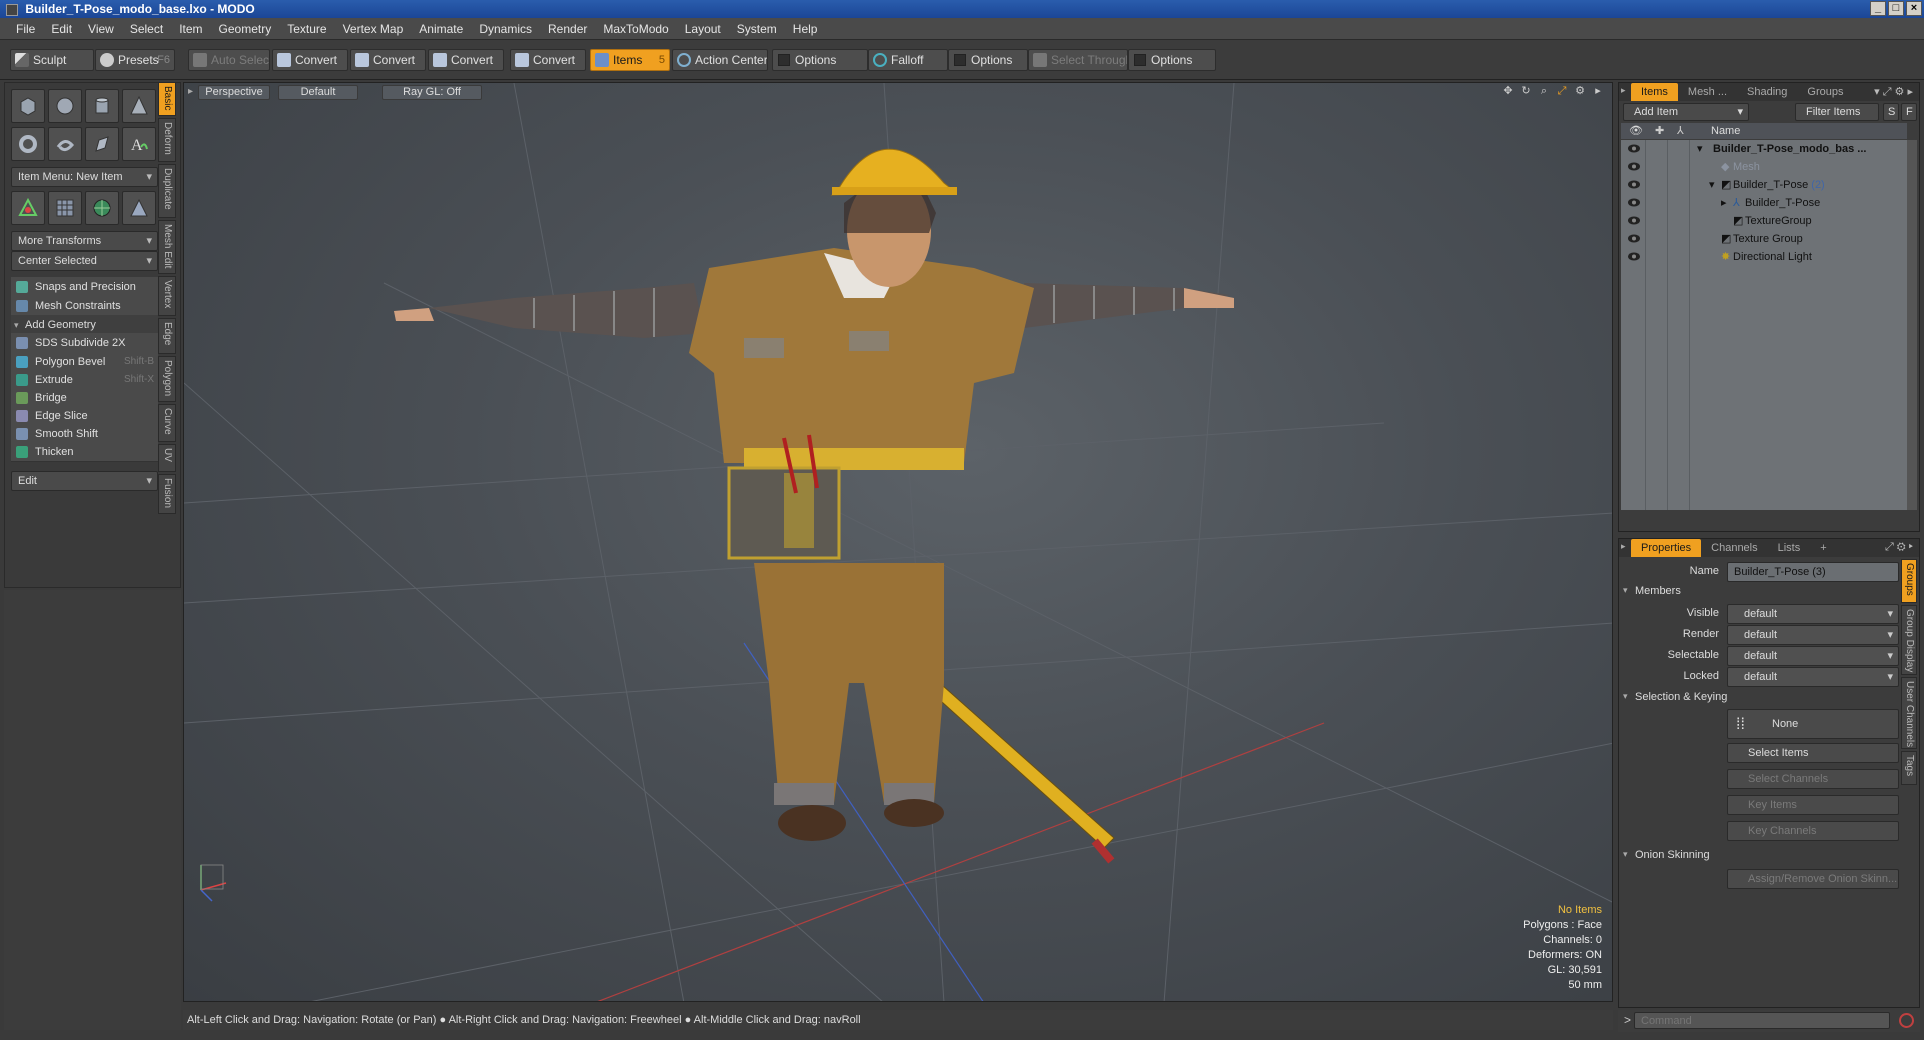 The image size is (1924, 1040). Describe the element at coordinates (61, 29) in the screenshot. I see `menu-edit: Edit` at that location.